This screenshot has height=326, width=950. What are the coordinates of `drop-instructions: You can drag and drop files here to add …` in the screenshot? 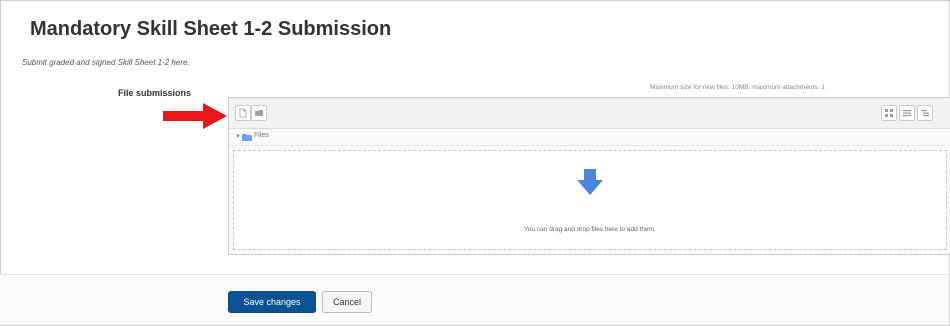 It's located at (590, 229).